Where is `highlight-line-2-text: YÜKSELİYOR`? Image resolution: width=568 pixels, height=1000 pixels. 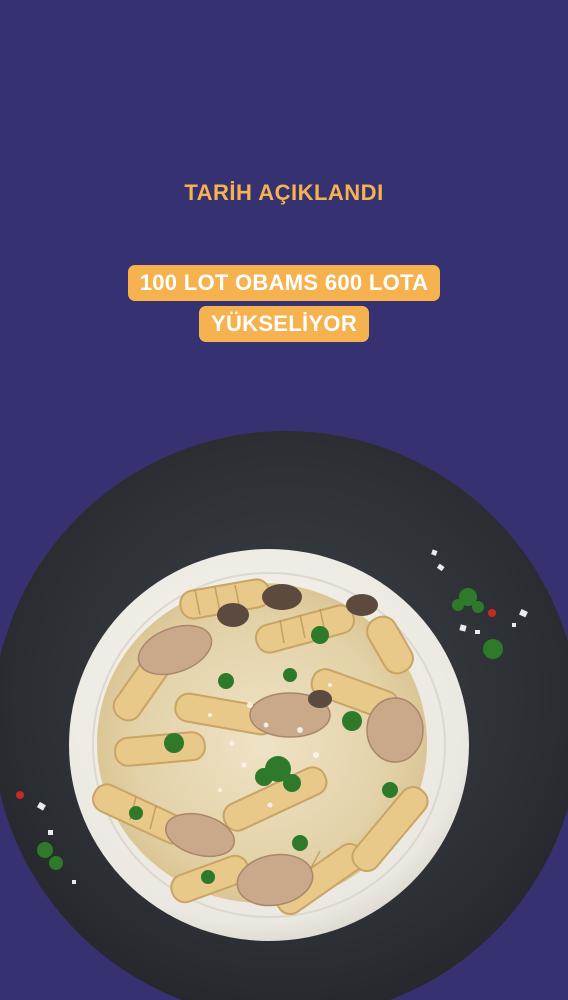
highlight-line-2-text: YÜKSELİYOR is located at coordinates (284, 324).